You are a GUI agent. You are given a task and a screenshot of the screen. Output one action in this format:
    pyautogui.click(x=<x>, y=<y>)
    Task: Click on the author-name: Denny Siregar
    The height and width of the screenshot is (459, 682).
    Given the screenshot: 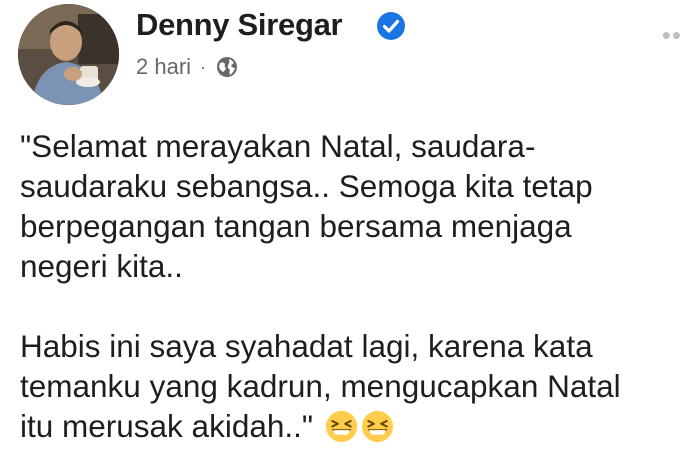 What is the action you would take?
    pyautogui.click(x=239, y=25)
    